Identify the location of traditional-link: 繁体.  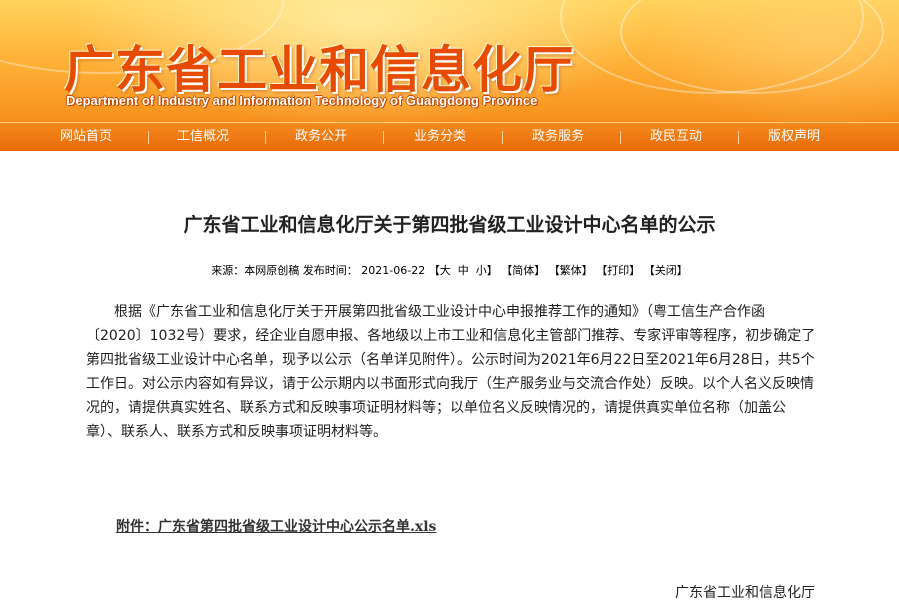
(571, 270).